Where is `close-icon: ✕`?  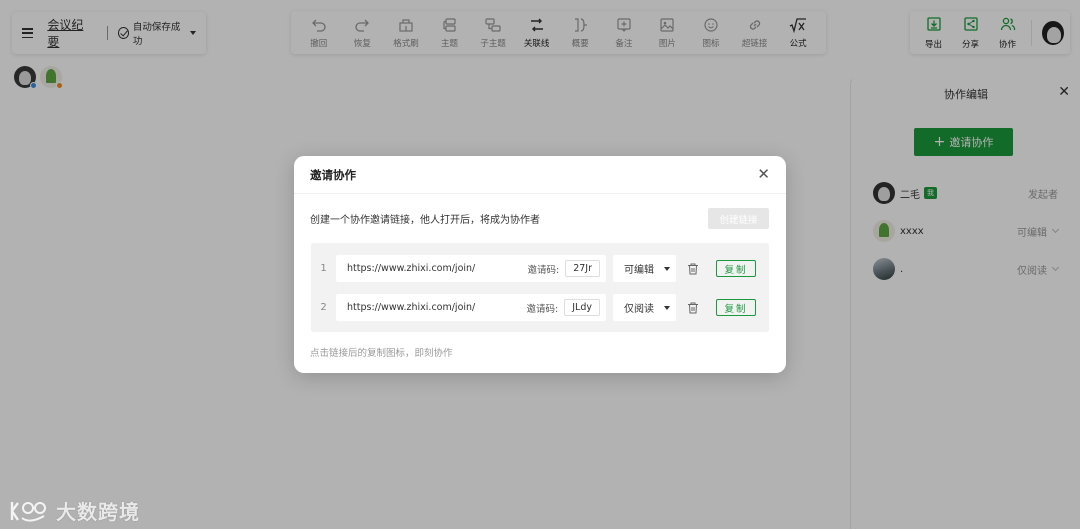 close-icon: ✕ is located at coordinates (763, 174).